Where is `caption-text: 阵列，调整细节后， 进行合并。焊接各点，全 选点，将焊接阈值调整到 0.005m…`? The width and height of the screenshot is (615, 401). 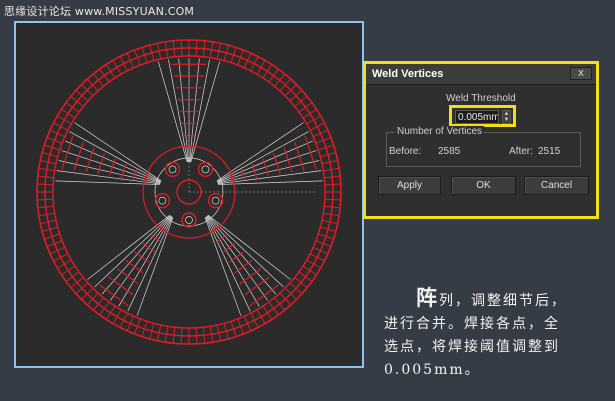
caption-text: 阵列，调整细节后， 进行合并。焊接各点，全 选点，将焊接阈值调整到 0.005m… is located at coordinates (497, 334).